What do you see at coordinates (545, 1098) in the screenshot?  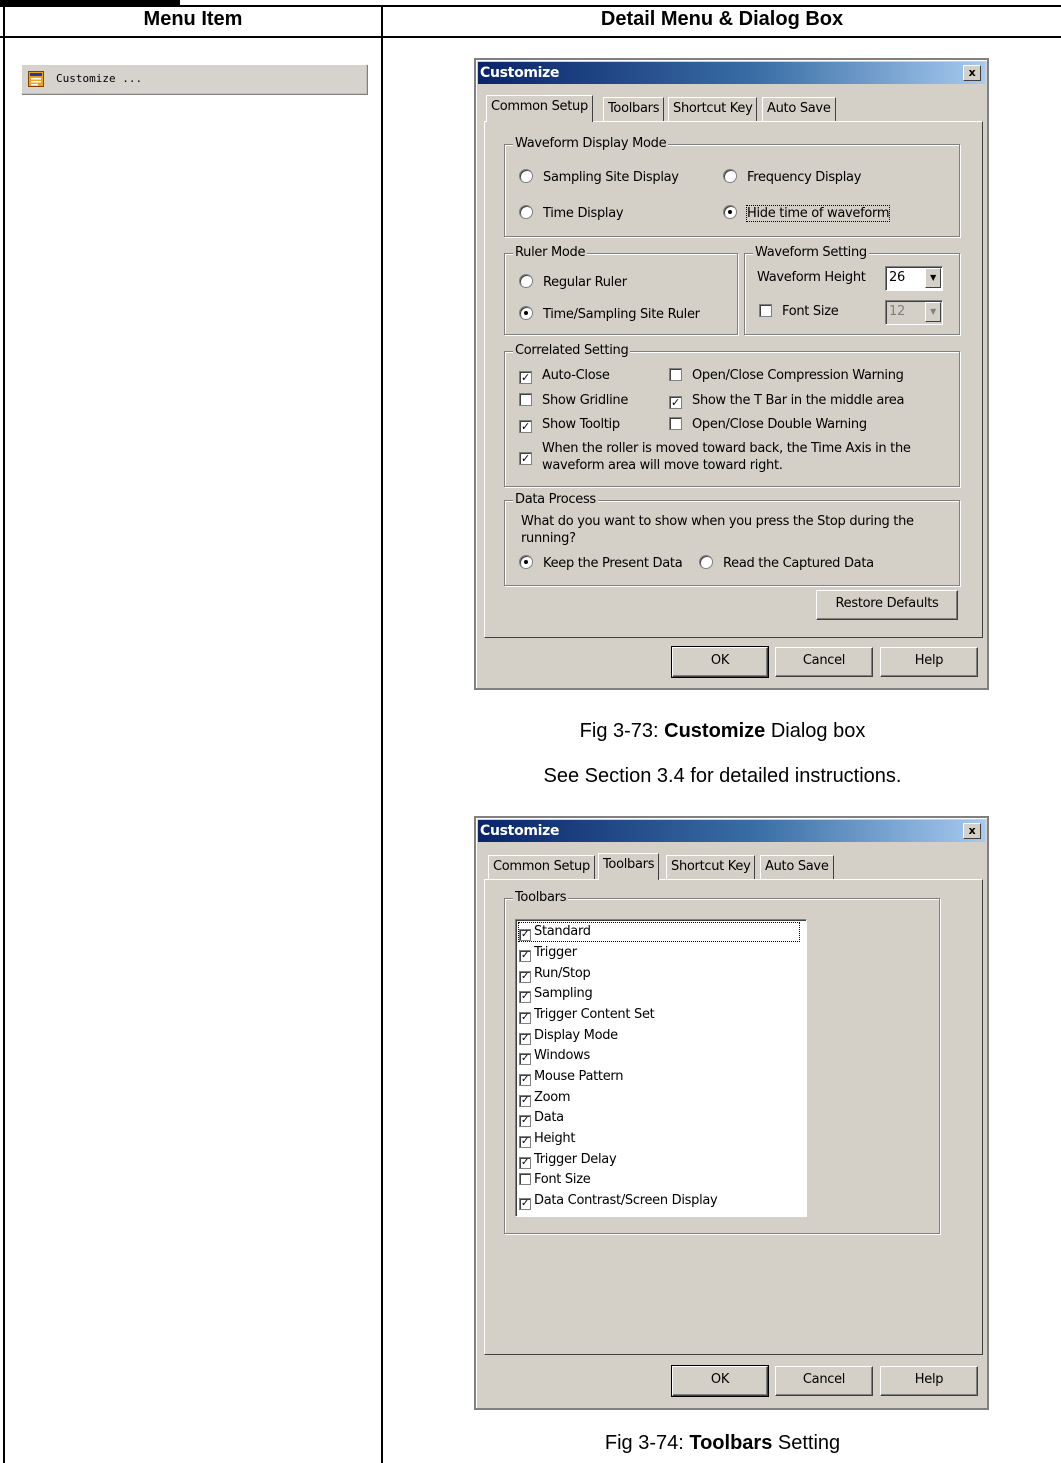 I see `list-item: ✓ Zoom` at bounding box center [545, 1098].